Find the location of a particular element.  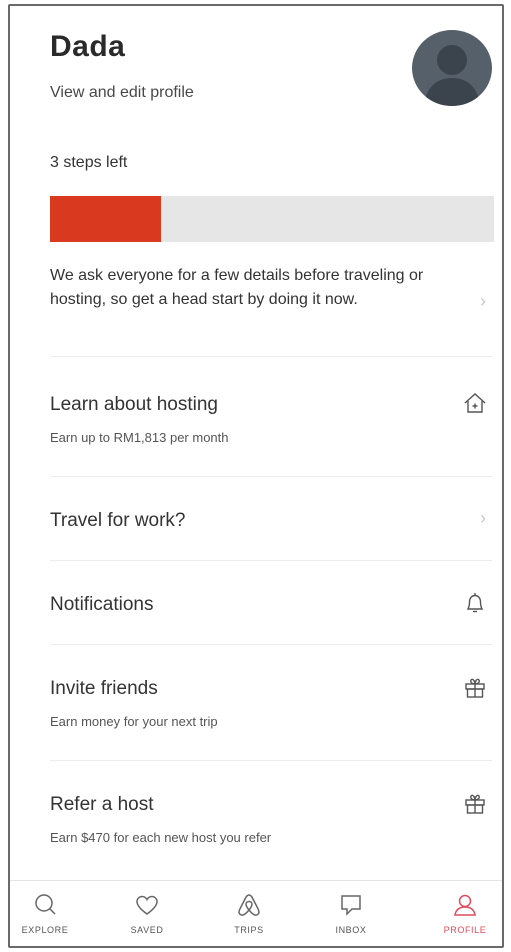

user-icon is located at coordinates (465, 905).